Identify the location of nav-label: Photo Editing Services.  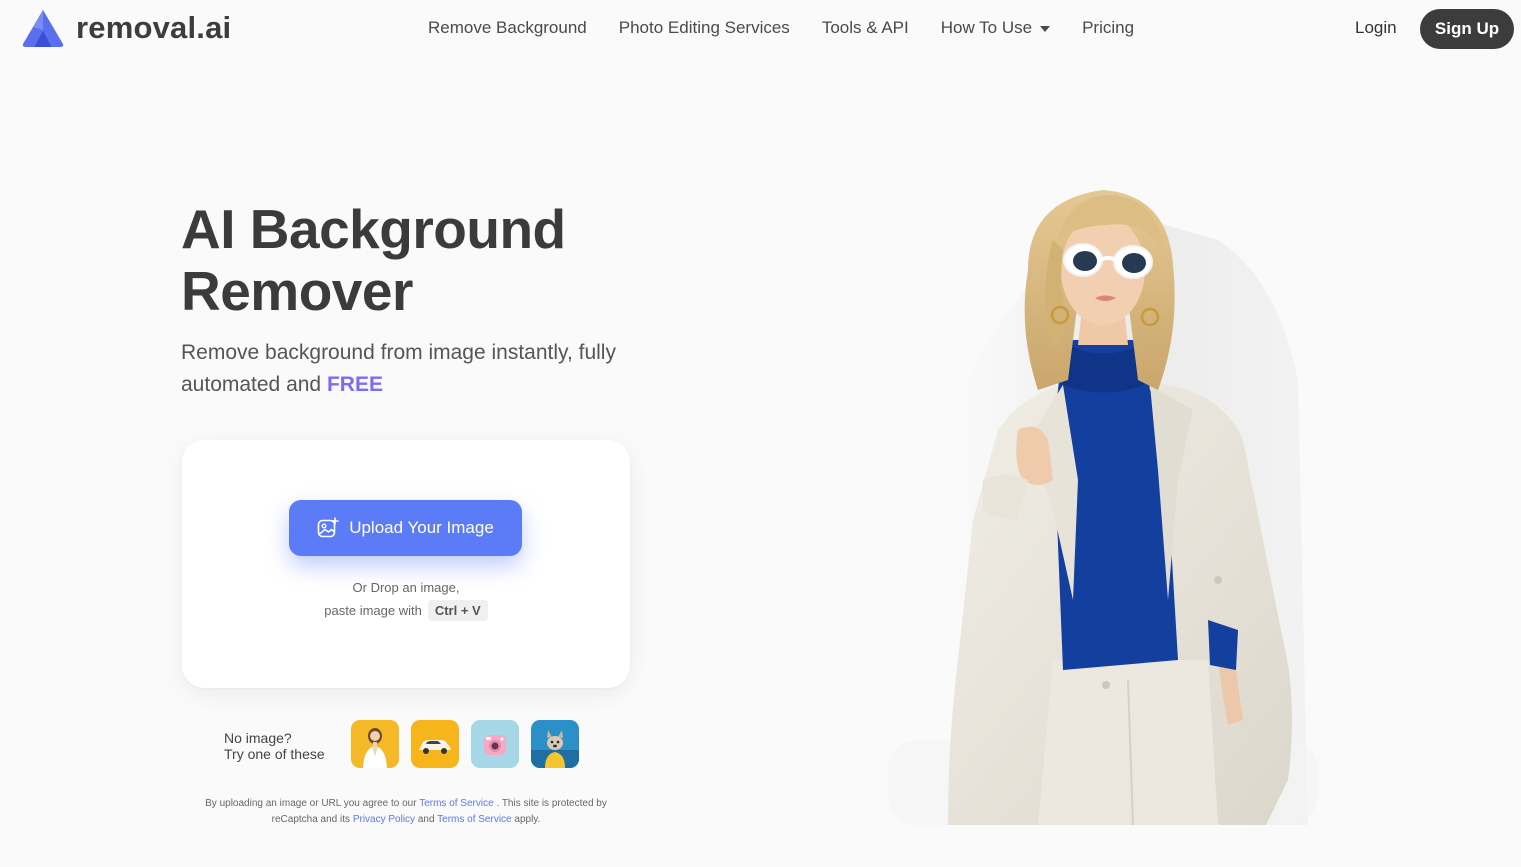
(704, 27).